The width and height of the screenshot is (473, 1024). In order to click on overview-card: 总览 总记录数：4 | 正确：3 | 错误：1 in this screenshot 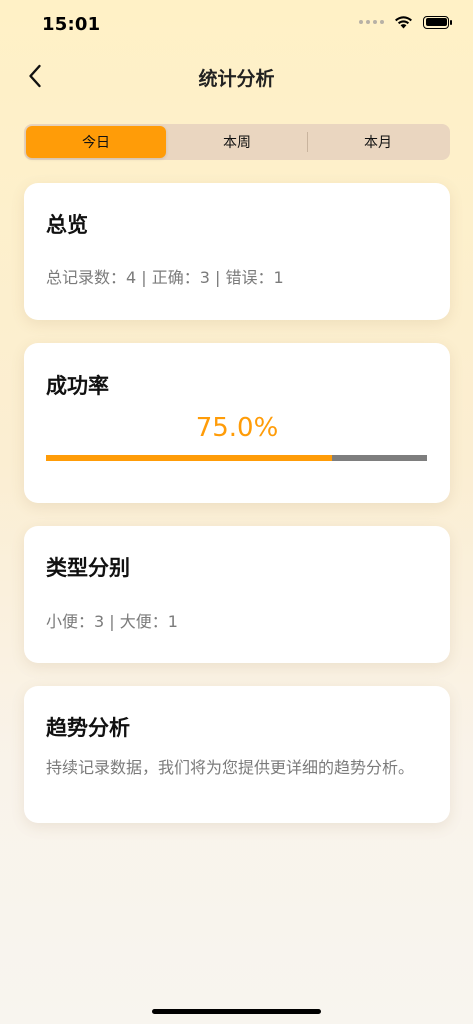, I will do `click(237, 251)`.